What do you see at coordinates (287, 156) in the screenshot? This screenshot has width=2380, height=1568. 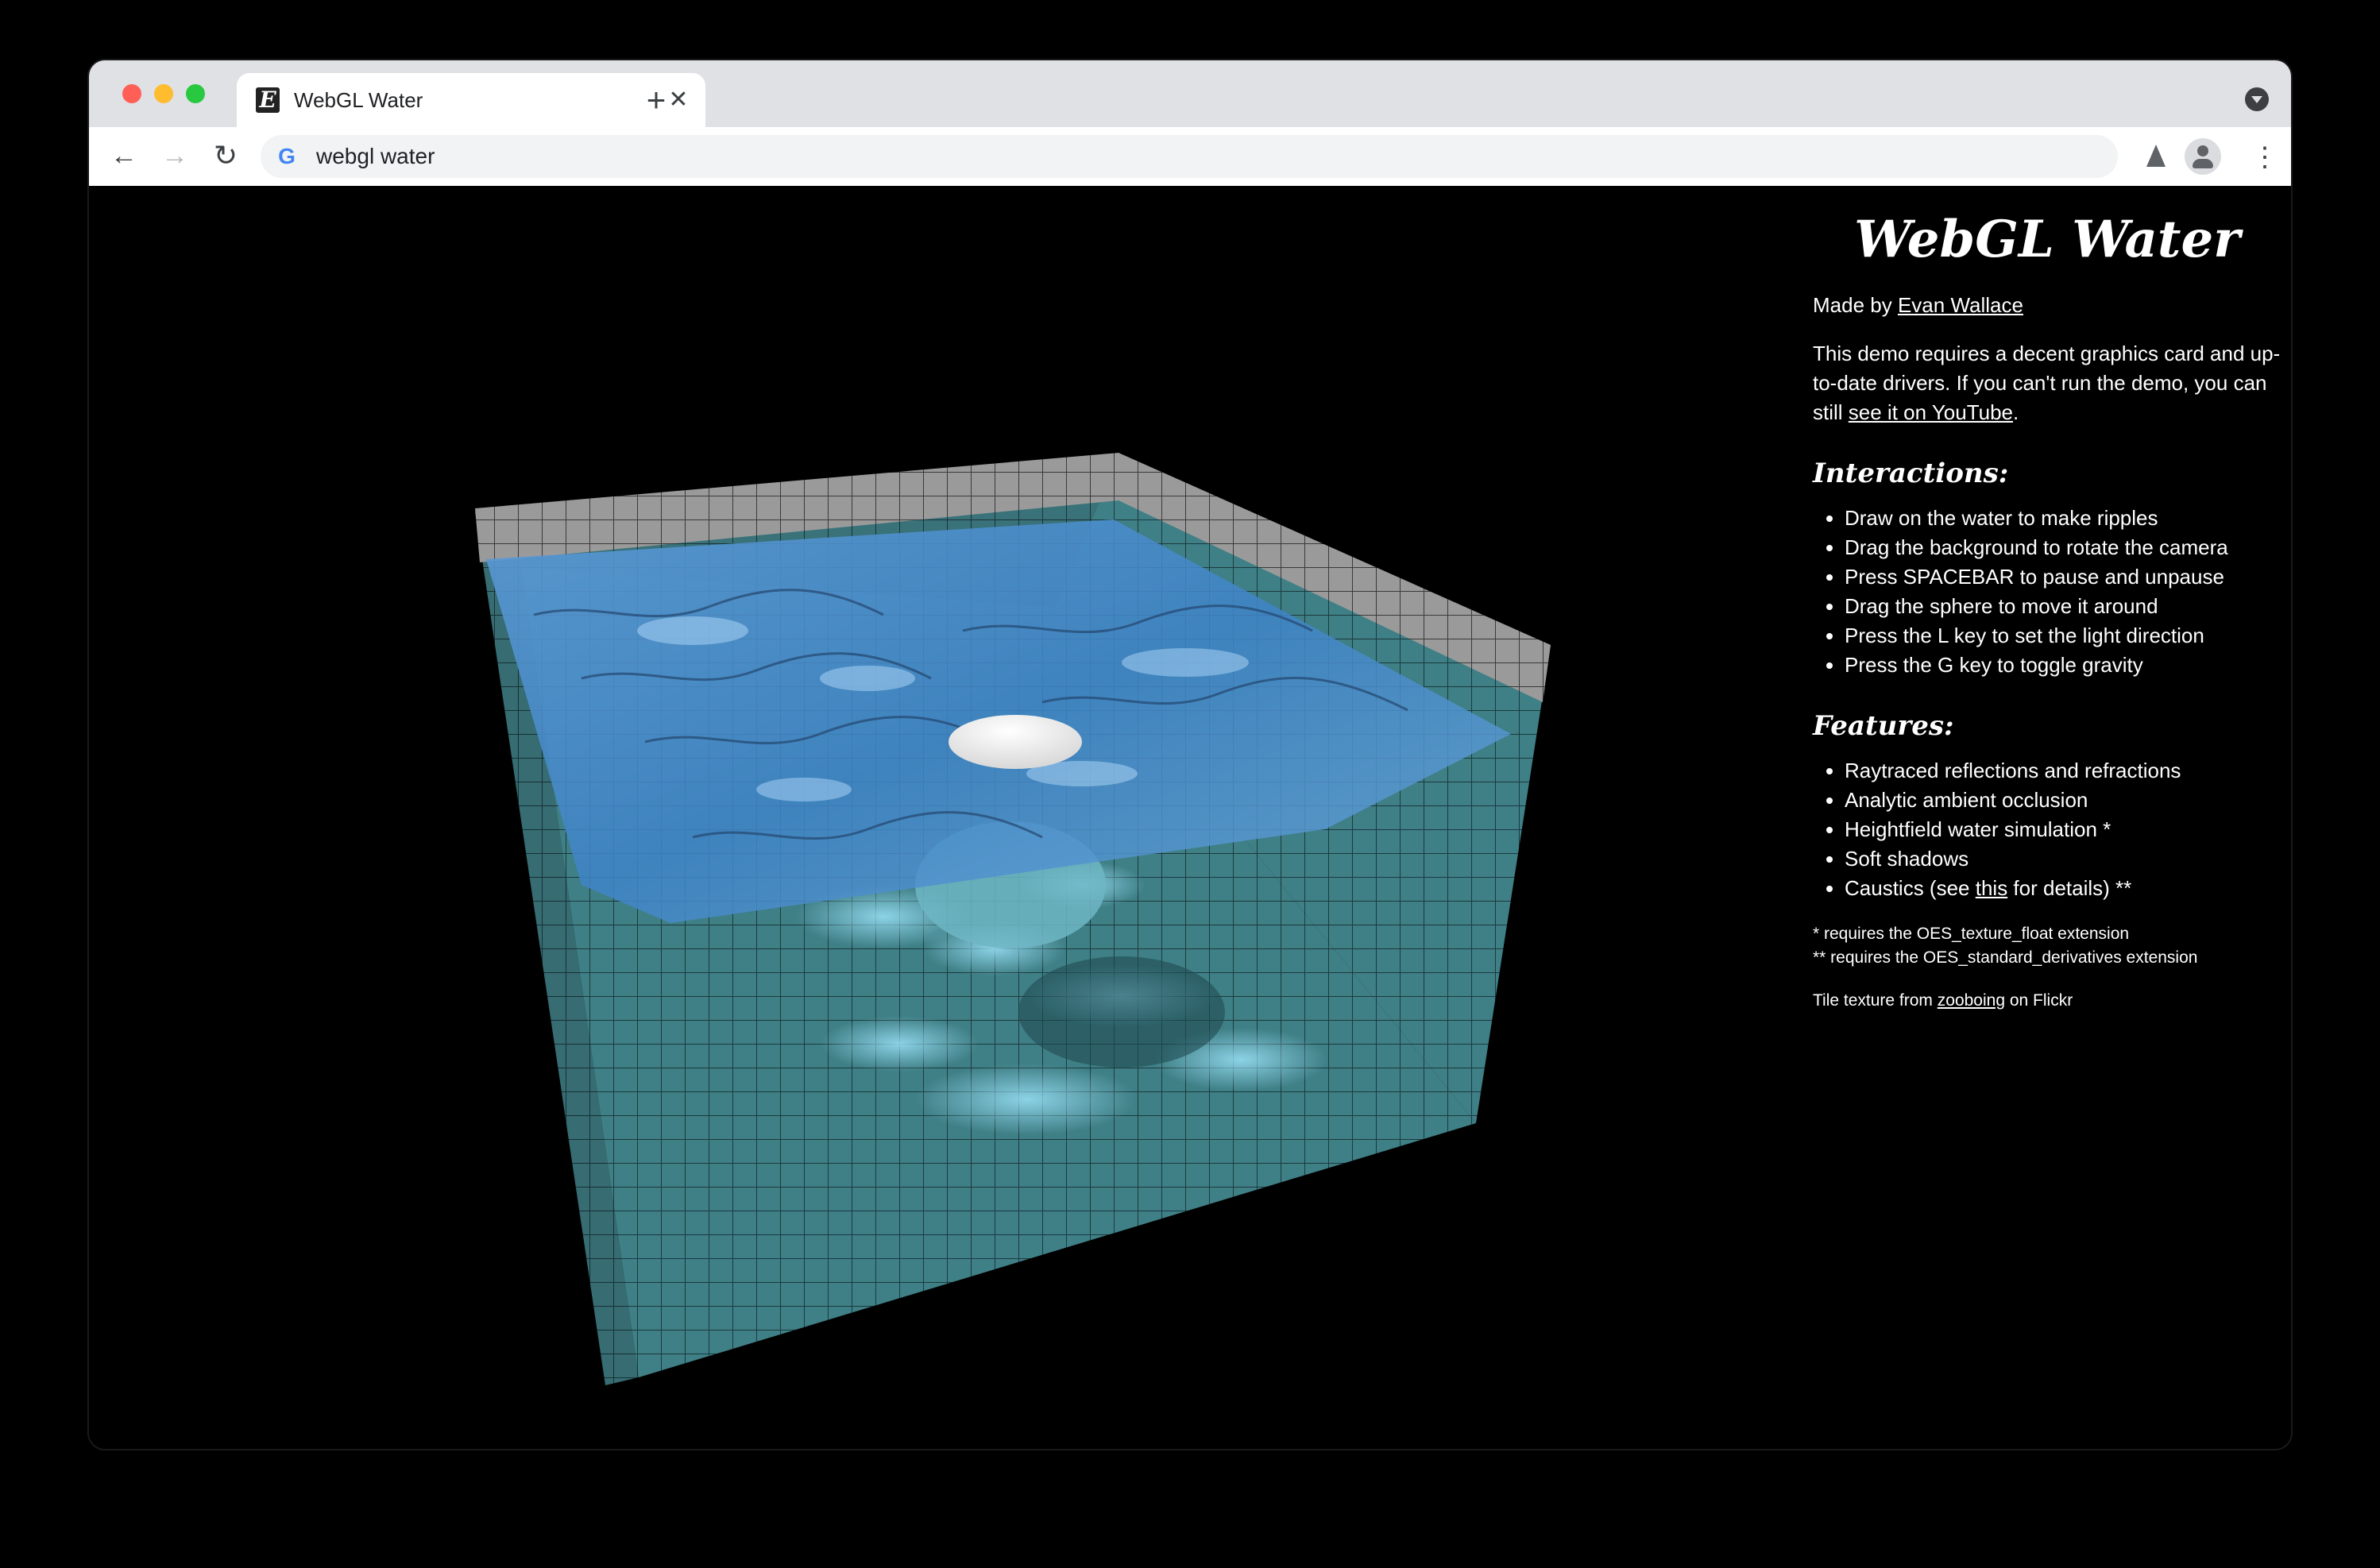 I see `google-icon: G` at bounding box center [287, 156].